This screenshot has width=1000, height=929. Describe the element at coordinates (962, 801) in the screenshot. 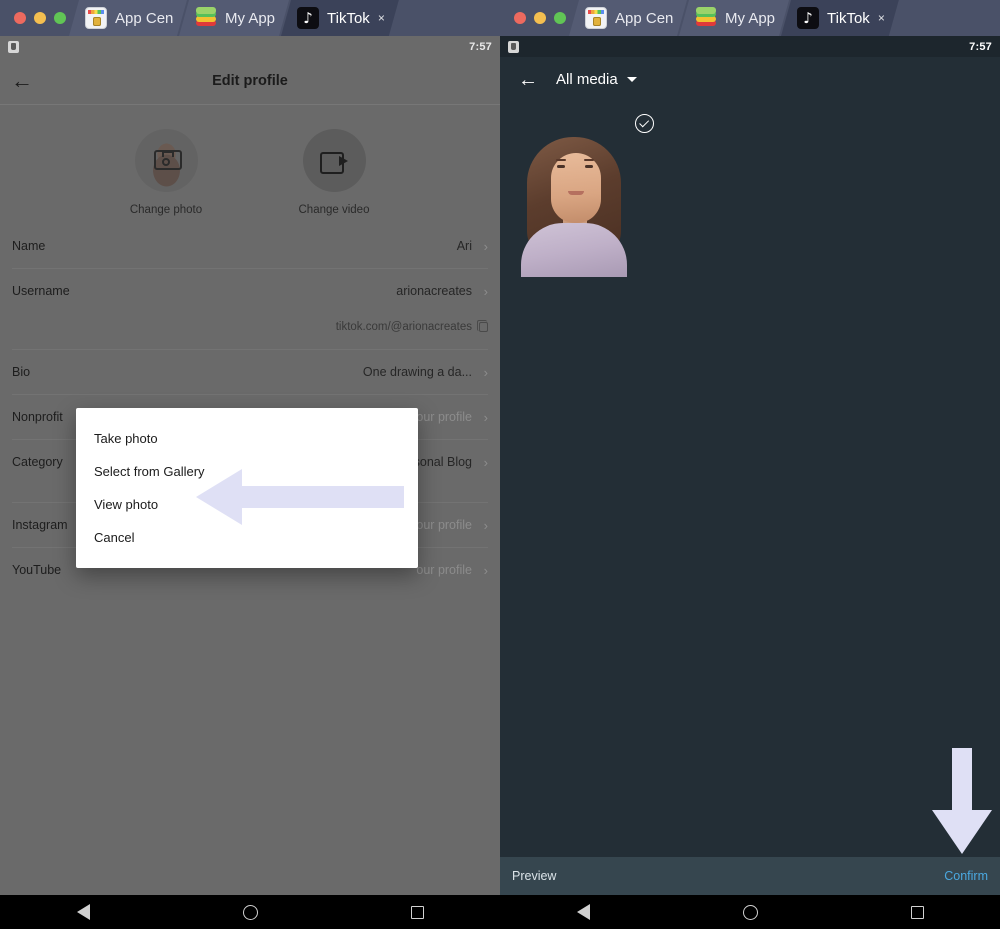

I see `annotation-arrow-down` at that location.